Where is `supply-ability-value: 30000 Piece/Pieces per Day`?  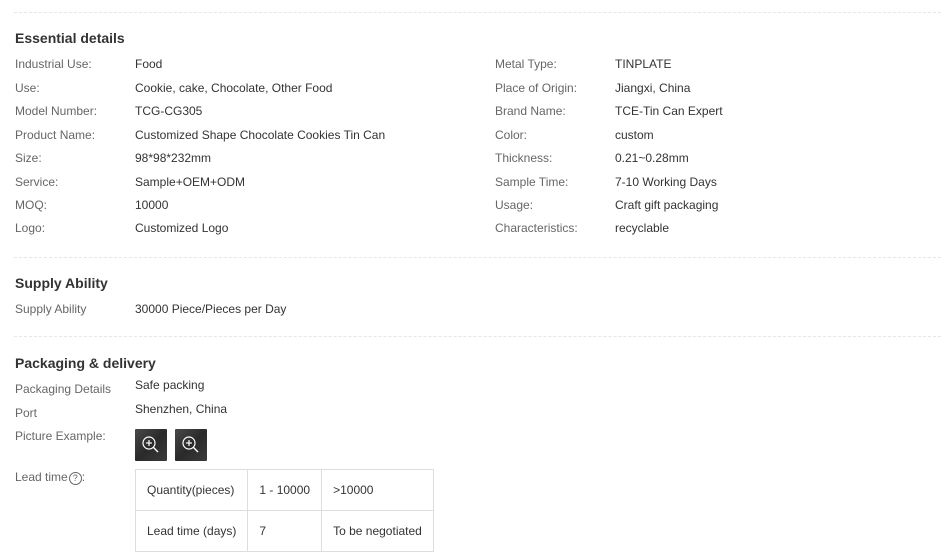
supply-ability-value: 30000 Piece/Pieces per Day is located at coordinates (211, 309).